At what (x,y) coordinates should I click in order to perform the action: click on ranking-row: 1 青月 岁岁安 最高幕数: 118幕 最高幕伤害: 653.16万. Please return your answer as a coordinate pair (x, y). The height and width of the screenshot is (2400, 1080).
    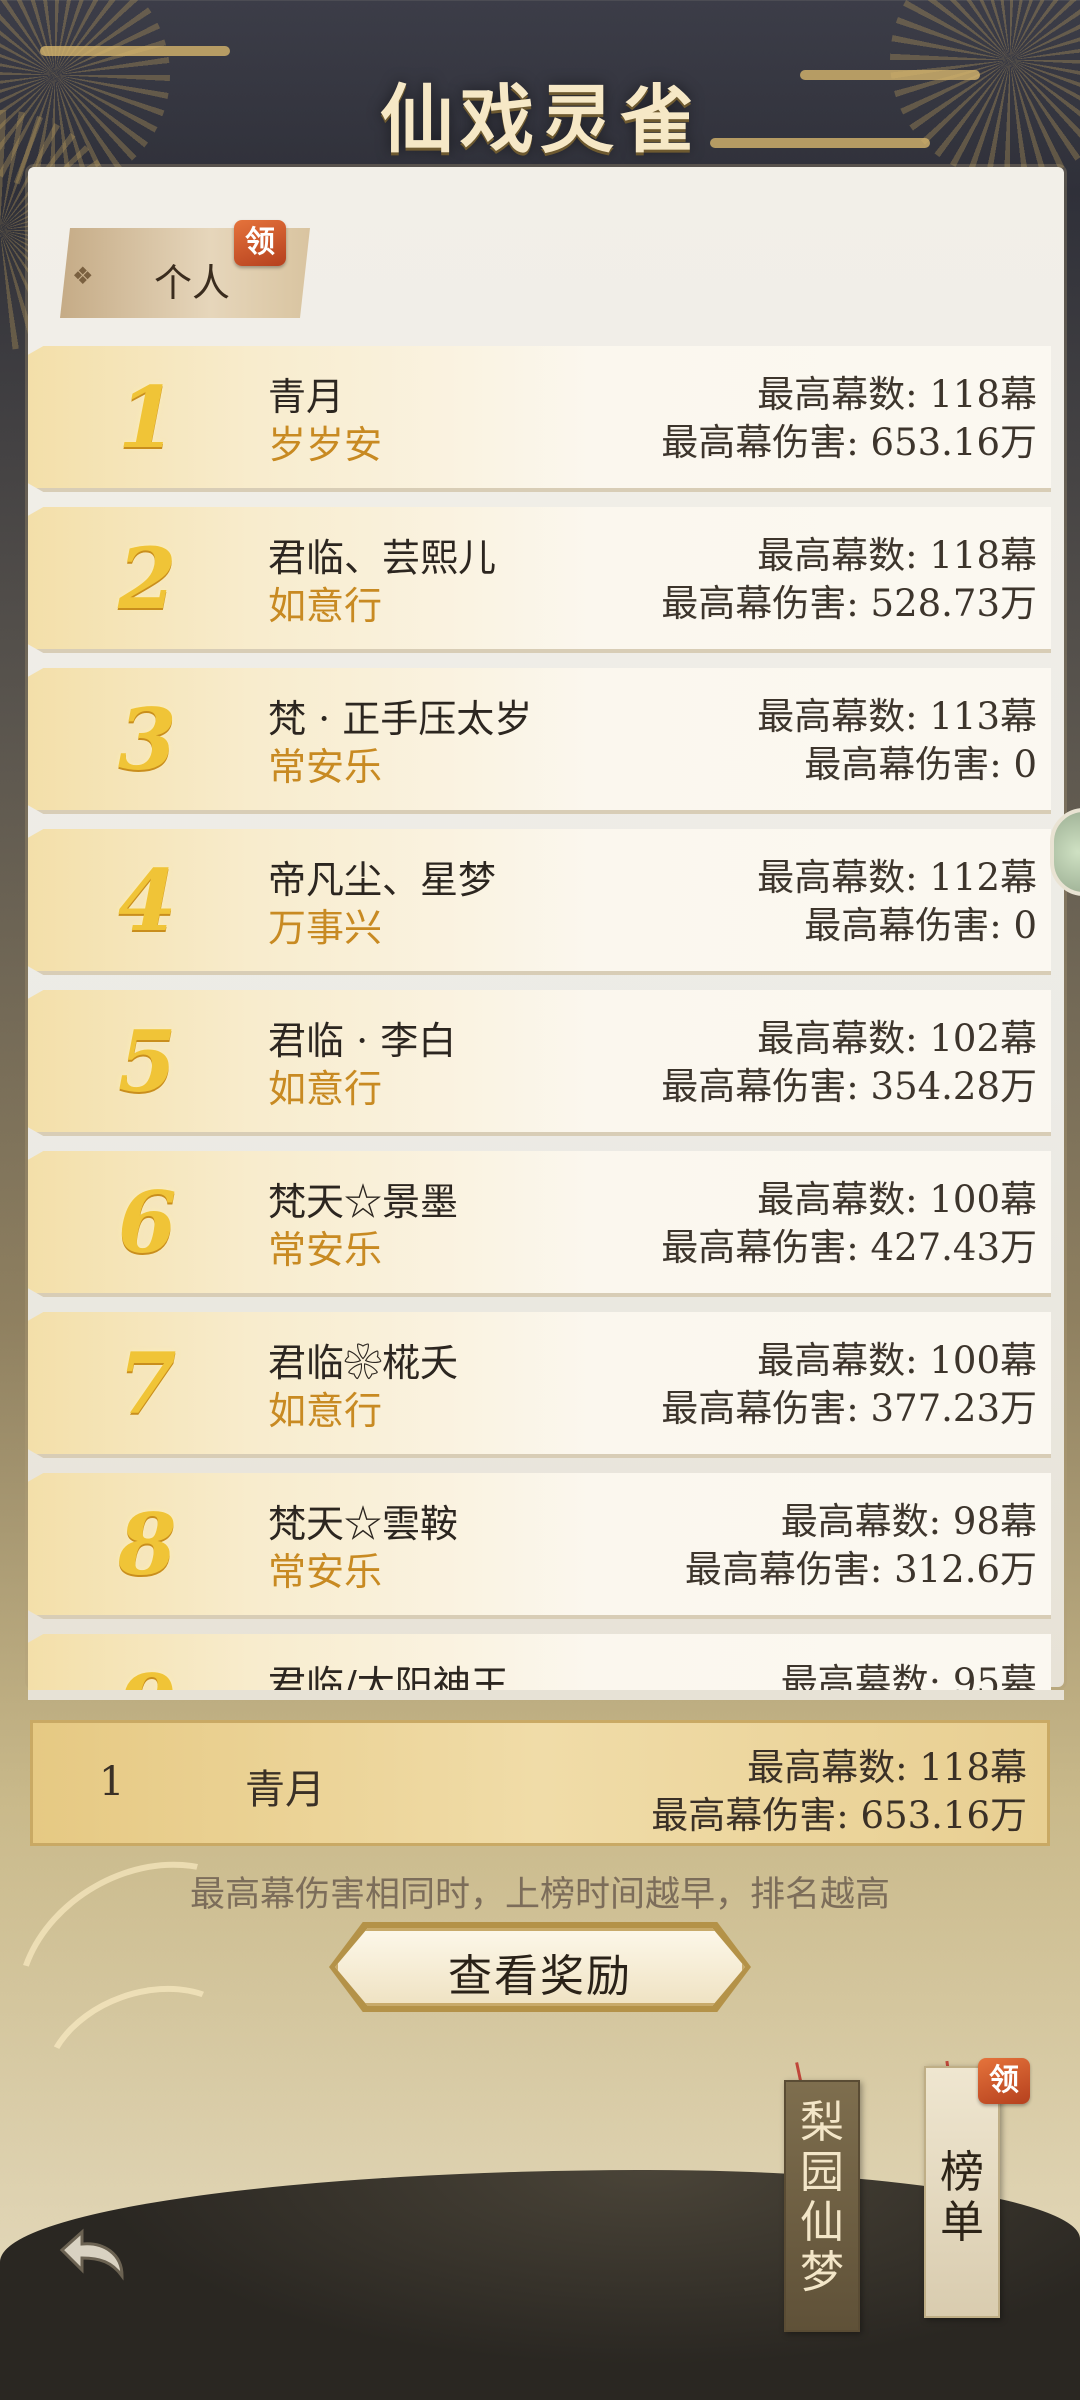
    Looking at the image, I should click on (539, 419).